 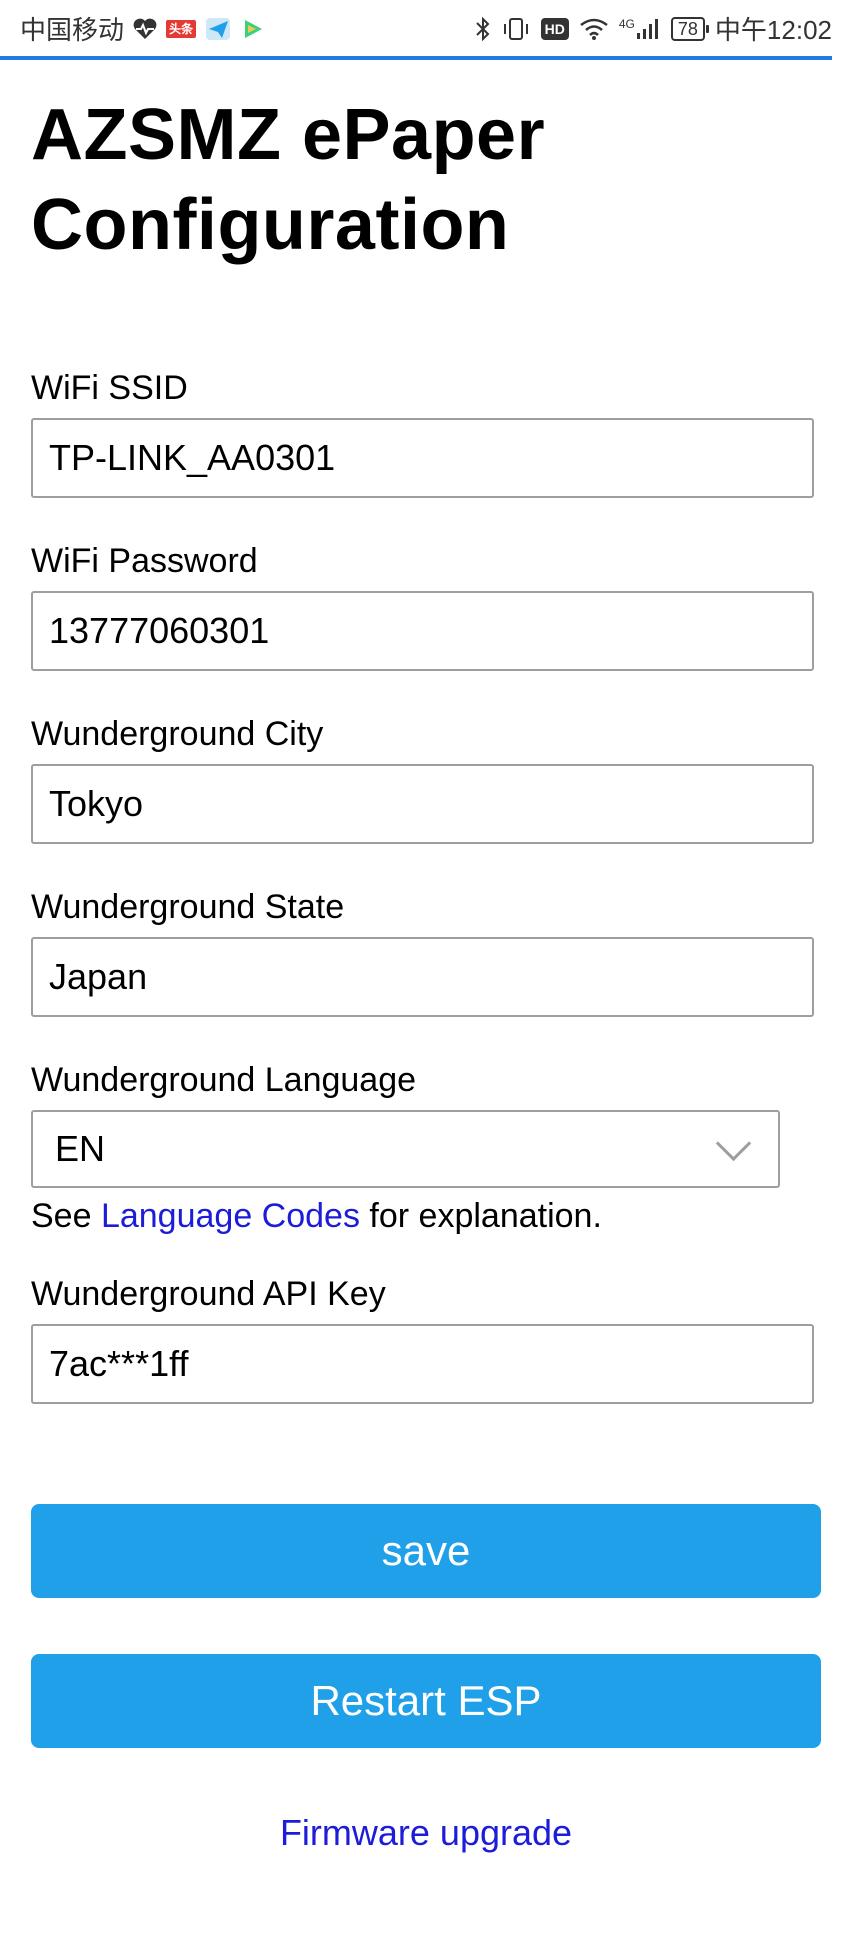 I want to click on clock: 中午12:02, so click(x=773, y=30).